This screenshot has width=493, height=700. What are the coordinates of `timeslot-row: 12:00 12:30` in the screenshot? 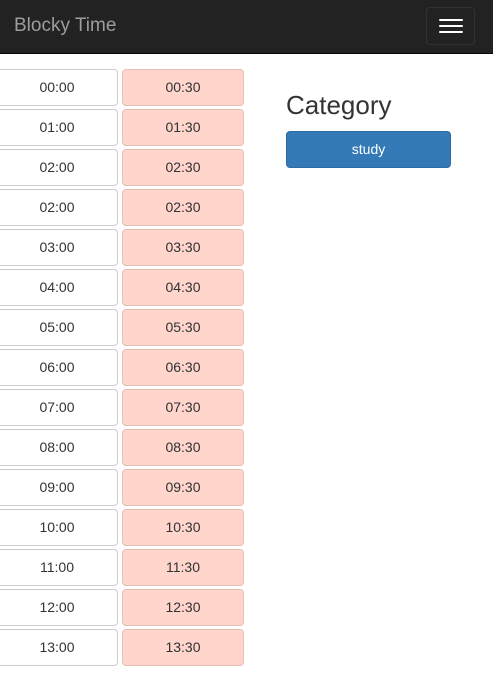 It's located at (123, 607).